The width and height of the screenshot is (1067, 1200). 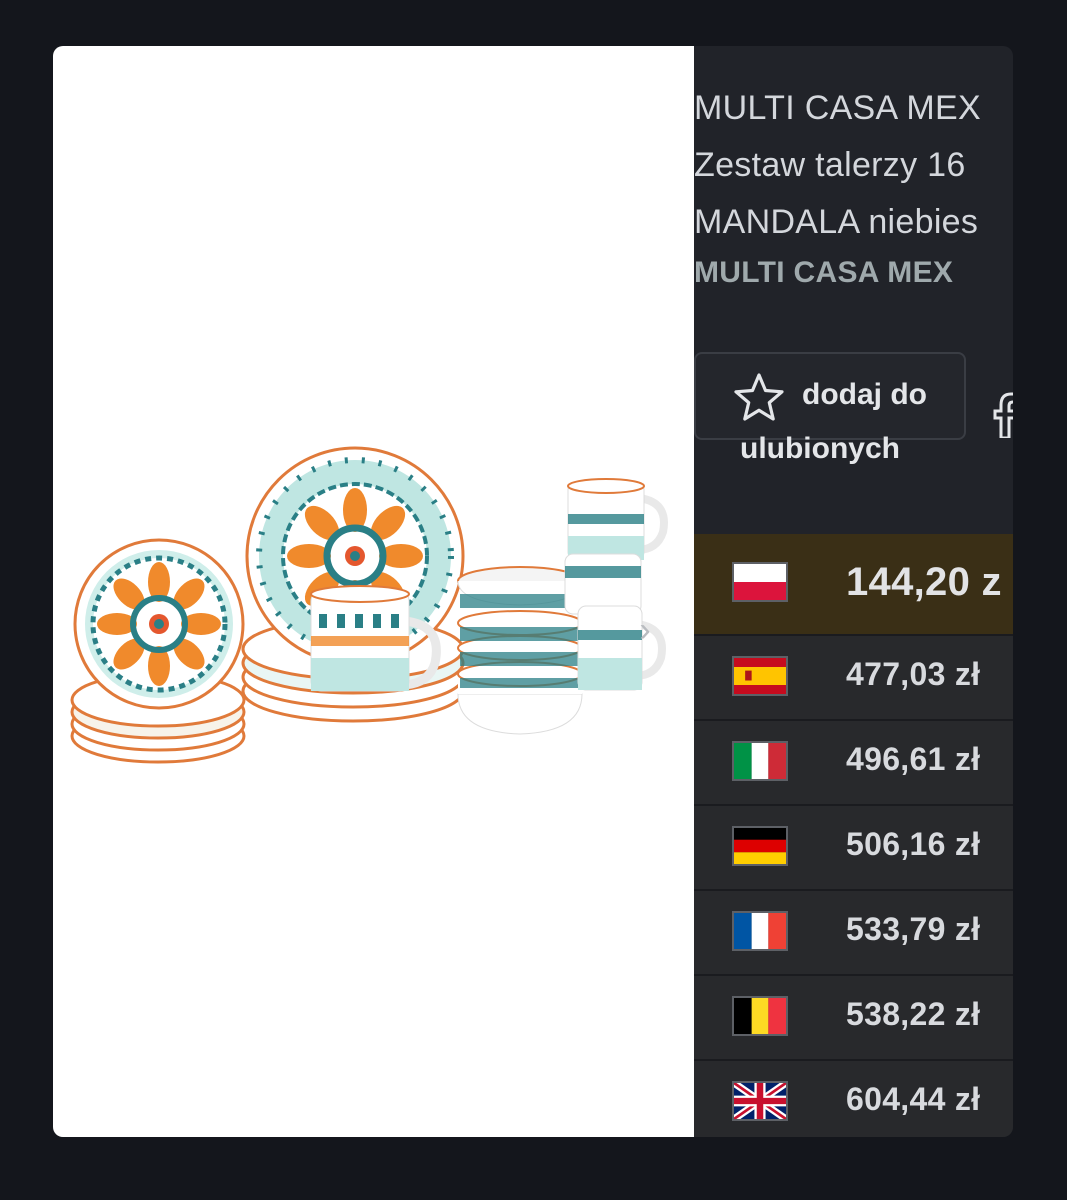 I want to click on price-value: 538,22 zł, so click(x=913, y=1014).